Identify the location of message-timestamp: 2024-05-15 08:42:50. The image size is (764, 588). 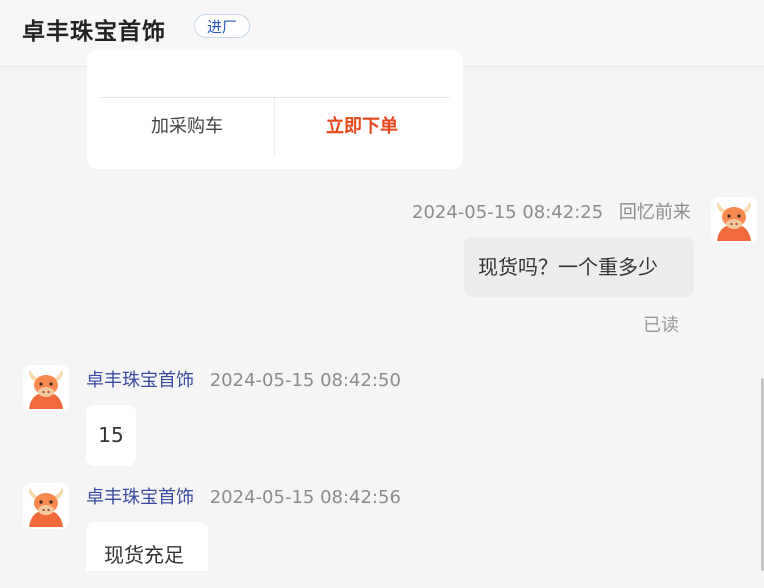
(305, 380).